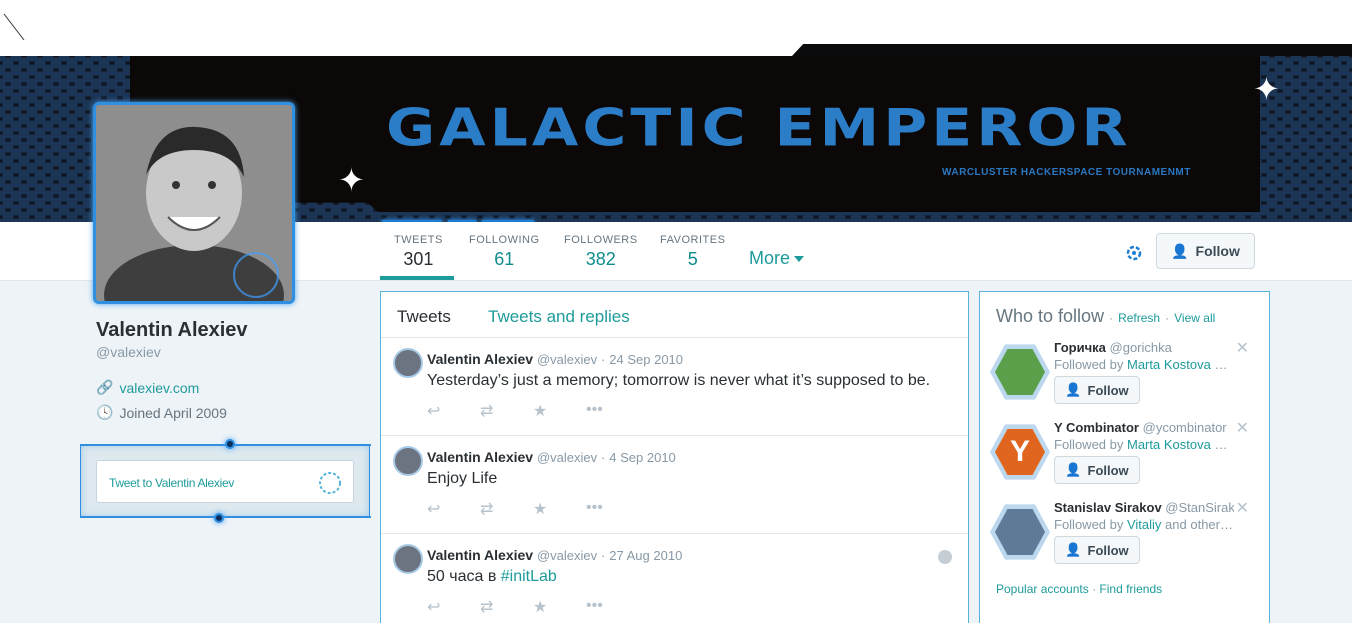 The image size is (1352, 623). Describe the element at coordinates (646, 359) in the screenshot. I see `tweet-date: 24 Sep 2010` at that location.